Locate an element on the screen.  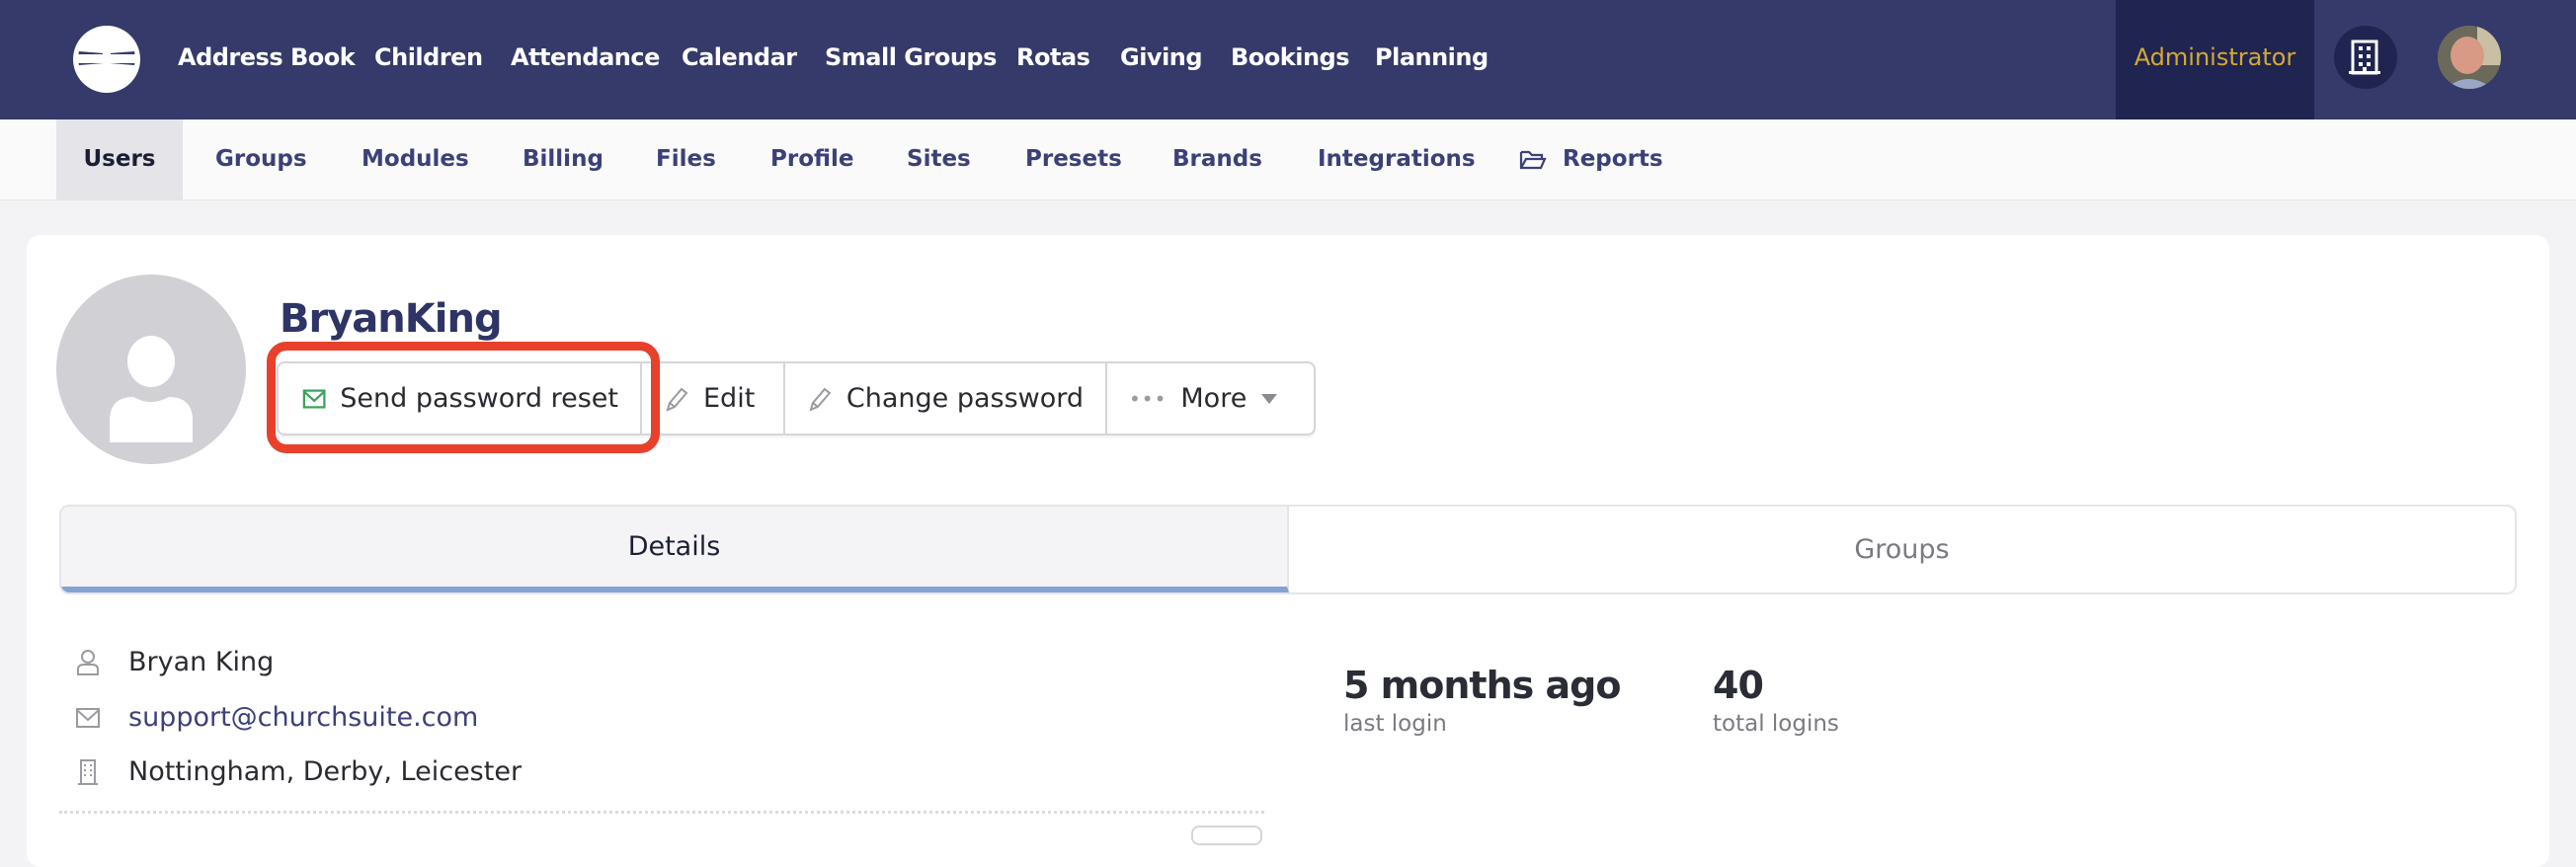
user-icon is located at coordinates (88, 662).